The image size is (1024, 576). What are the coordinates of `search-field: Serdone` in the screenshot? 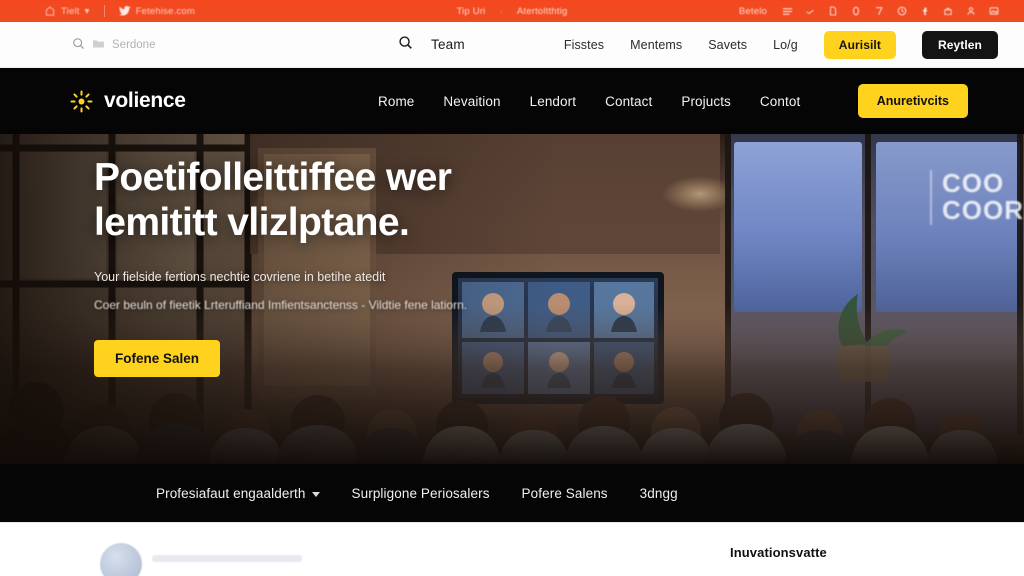 It's located at (113, 45).